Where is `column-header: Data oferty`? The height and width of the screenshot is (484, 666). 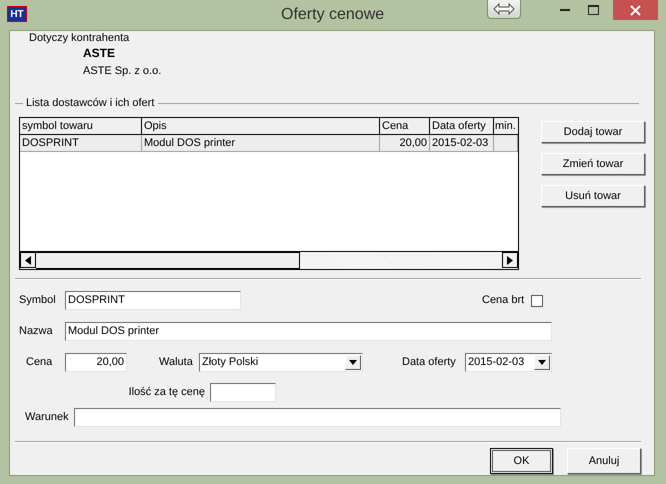 column-header: Data oferty is located at coordinates (462, 126).